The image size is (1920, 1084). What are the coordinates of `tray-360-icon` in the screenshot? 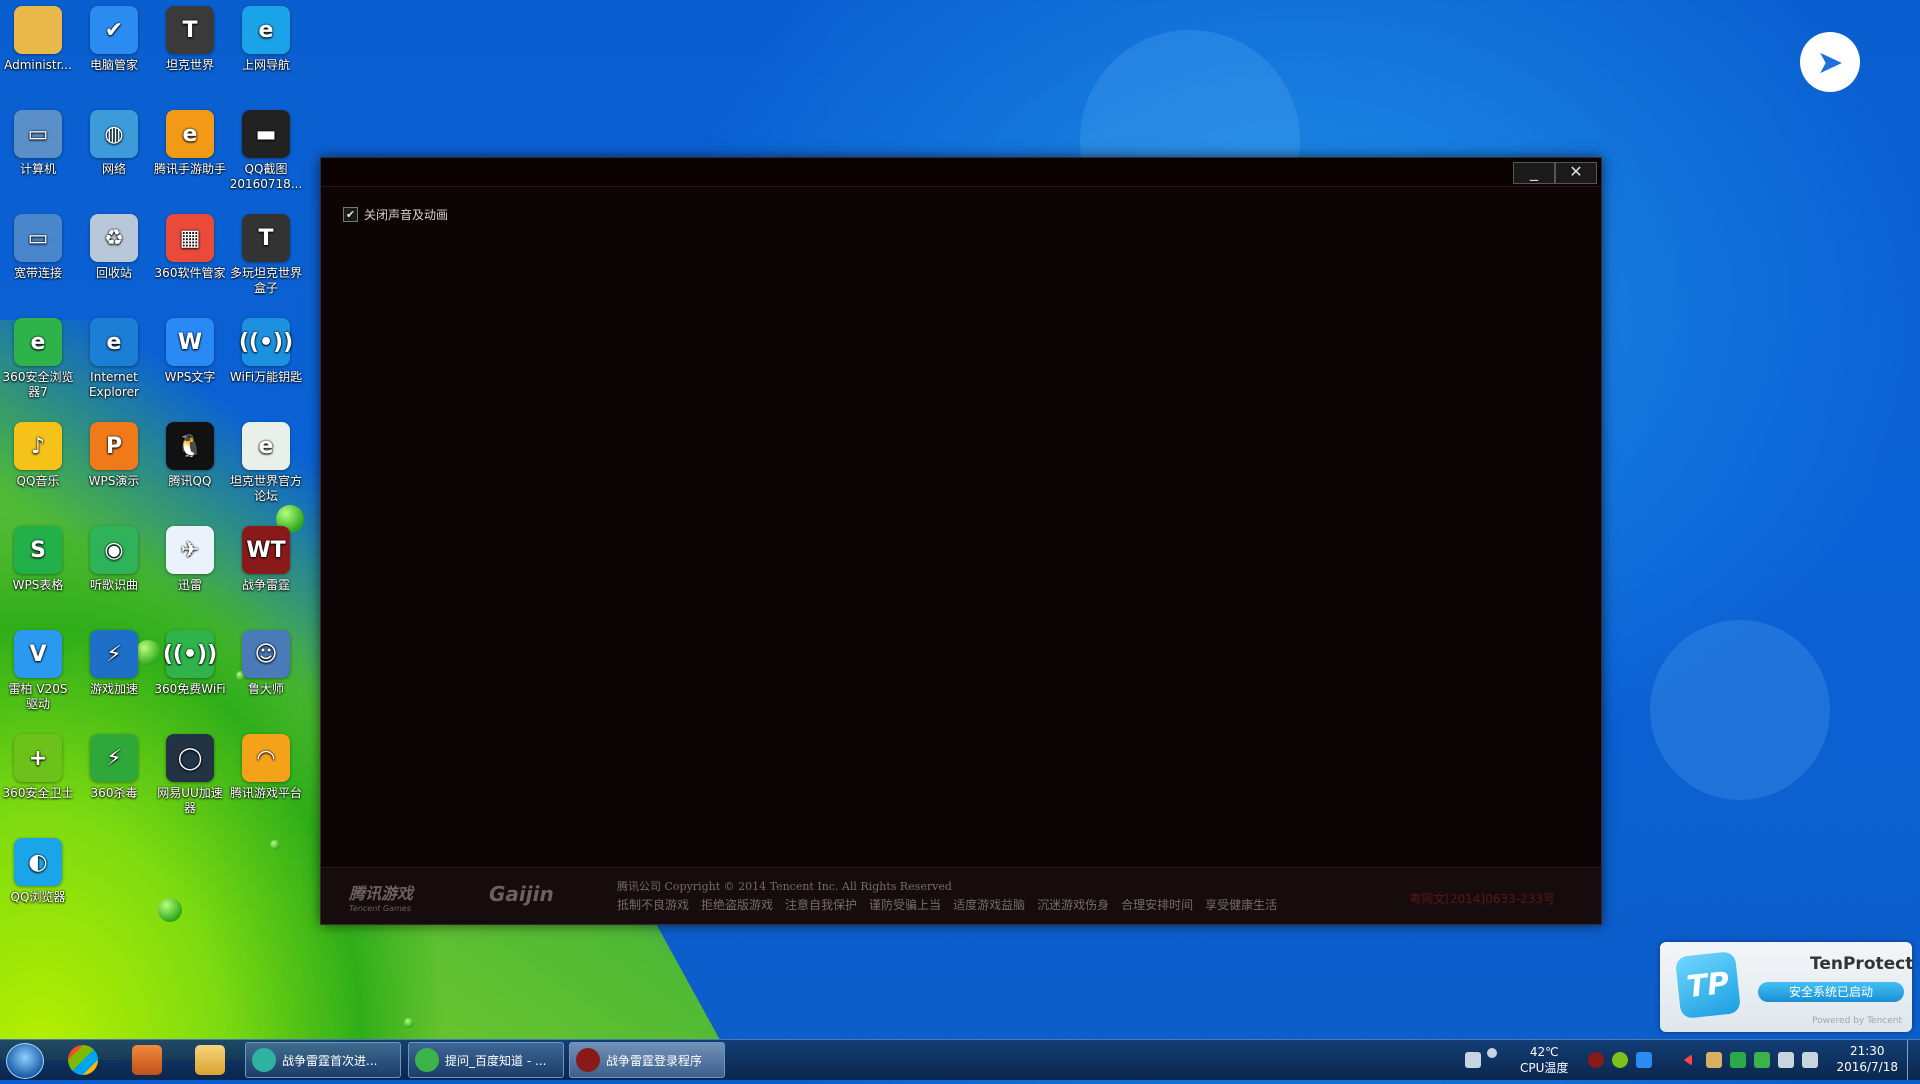 It's located at (1620, 1060).